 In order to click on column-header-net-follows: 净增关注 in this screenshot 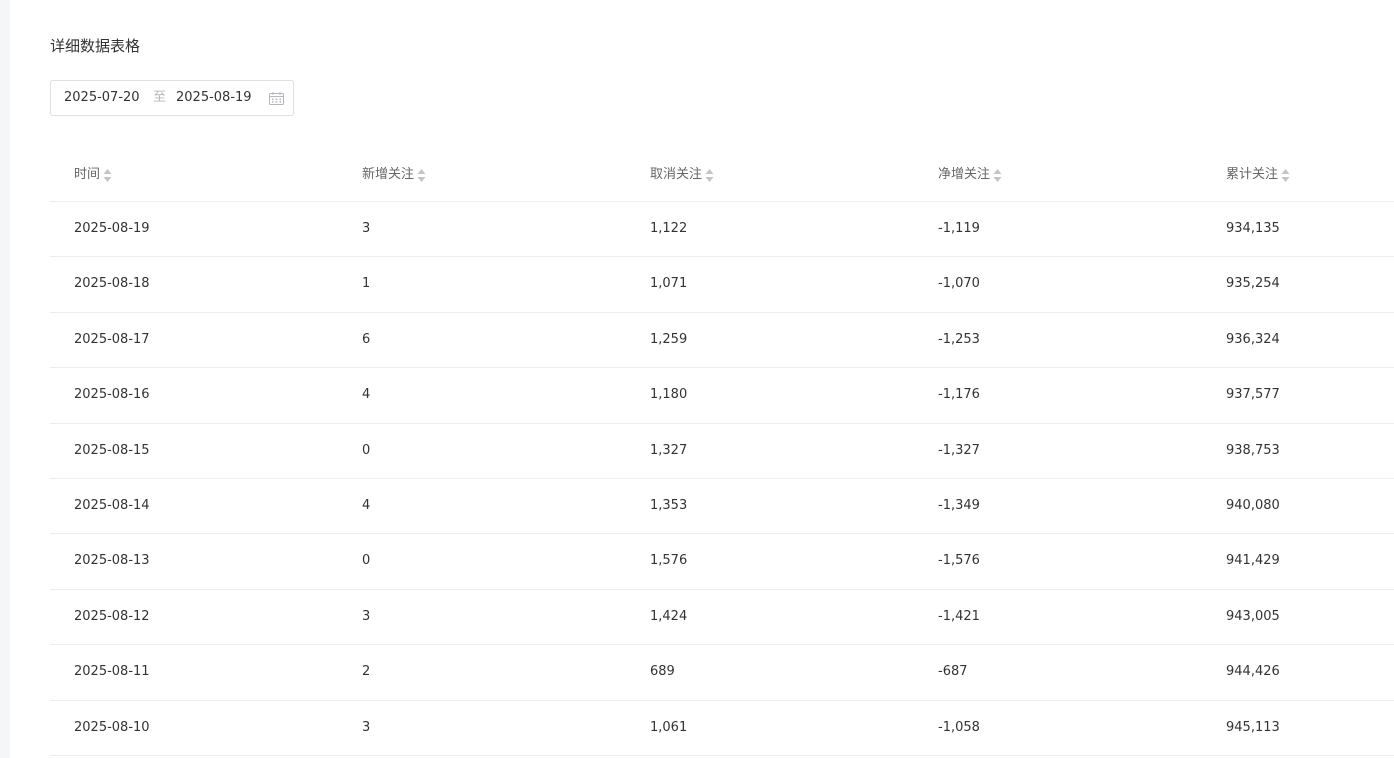, I will do `click(970, 175)`.